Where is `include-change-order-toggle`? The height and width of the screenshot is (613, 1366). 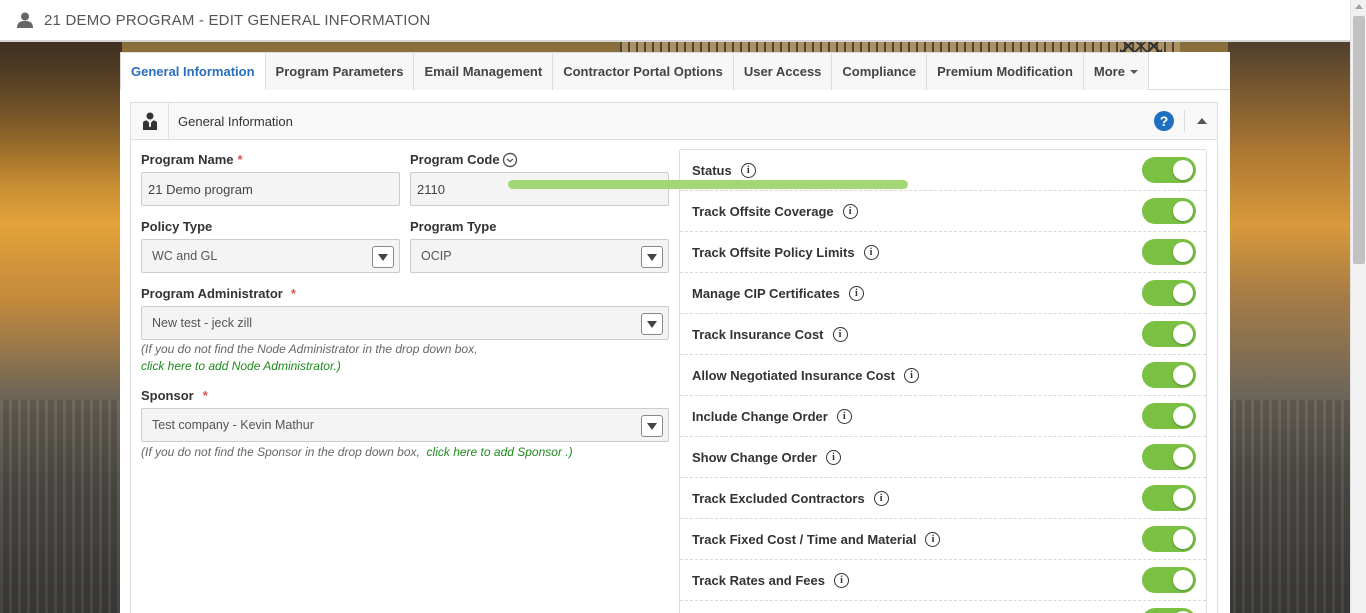 include-change-order-toggle is located at coordinates (1169, 416).